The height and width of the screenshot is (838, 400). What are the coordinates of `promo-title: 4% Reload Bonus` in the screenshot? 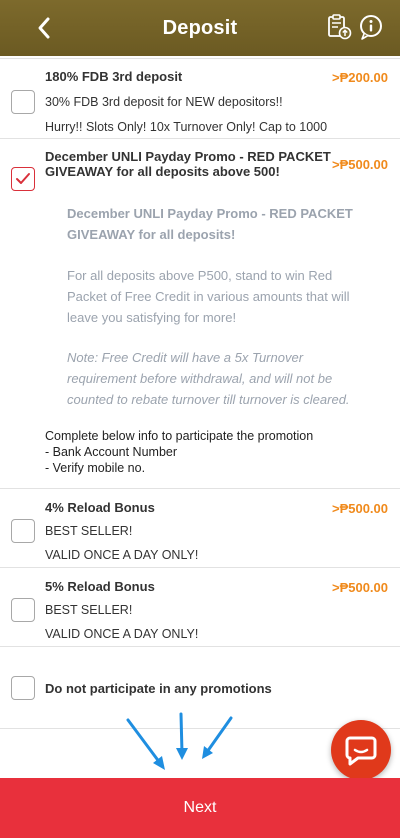 It's located at (100, 507).